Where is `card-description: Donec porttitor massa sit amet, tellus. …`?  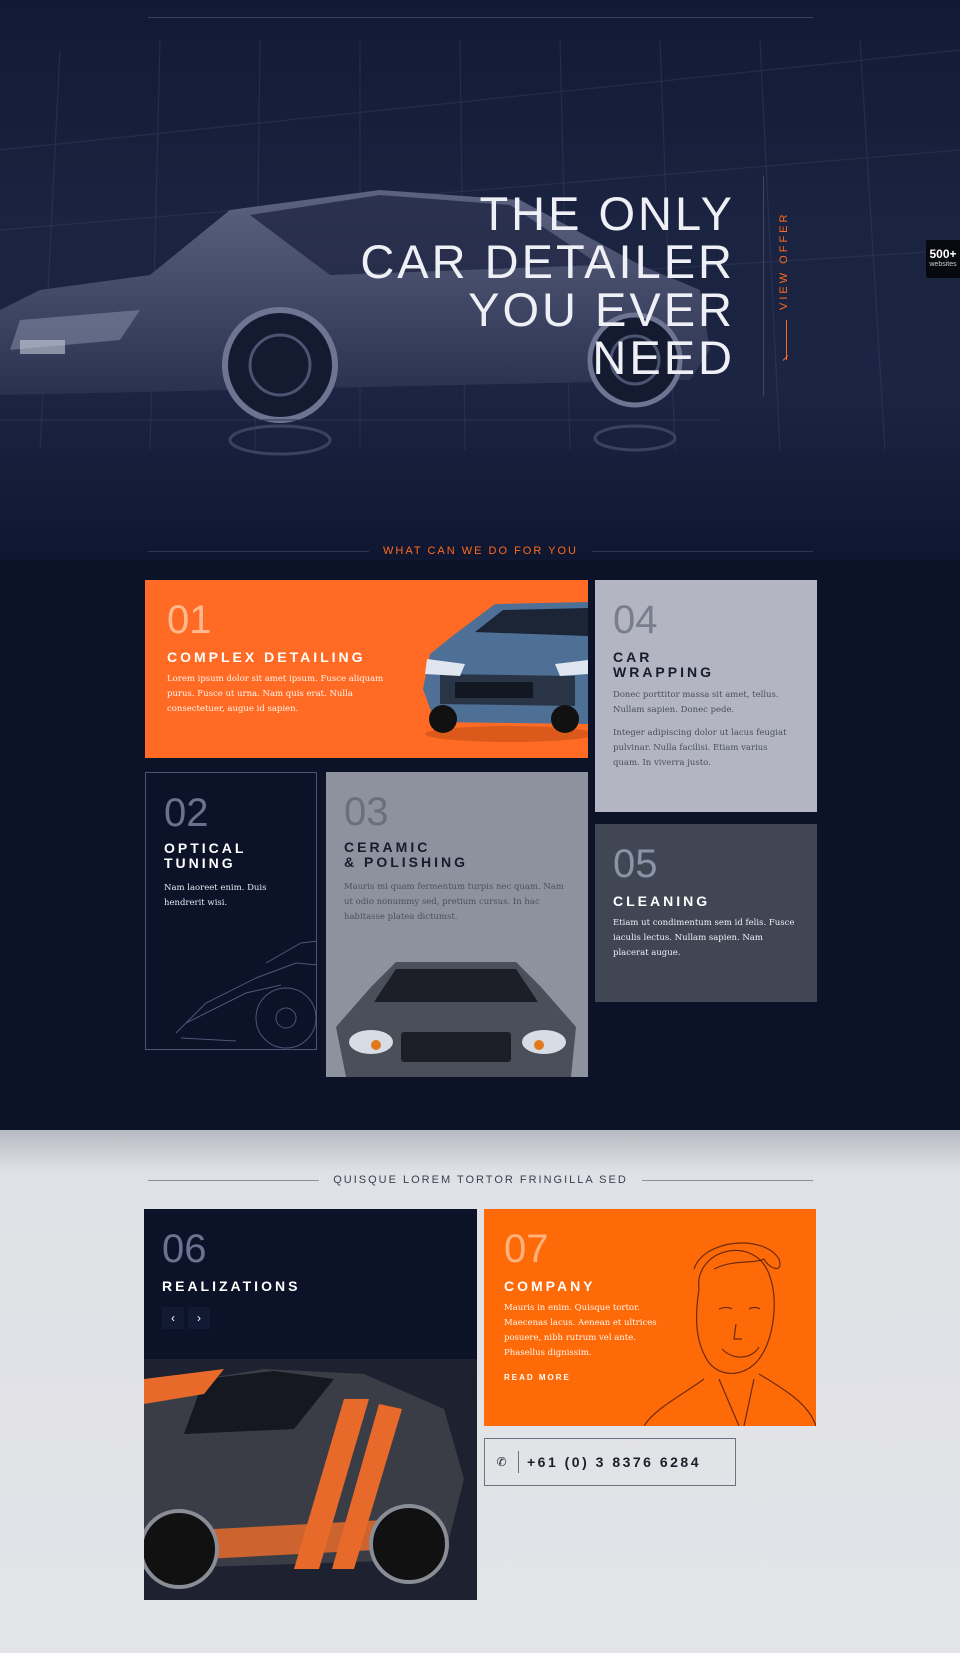 card-description: Donec porttitor massa sit amet, tellus. … is located at coordinates (696, 702).